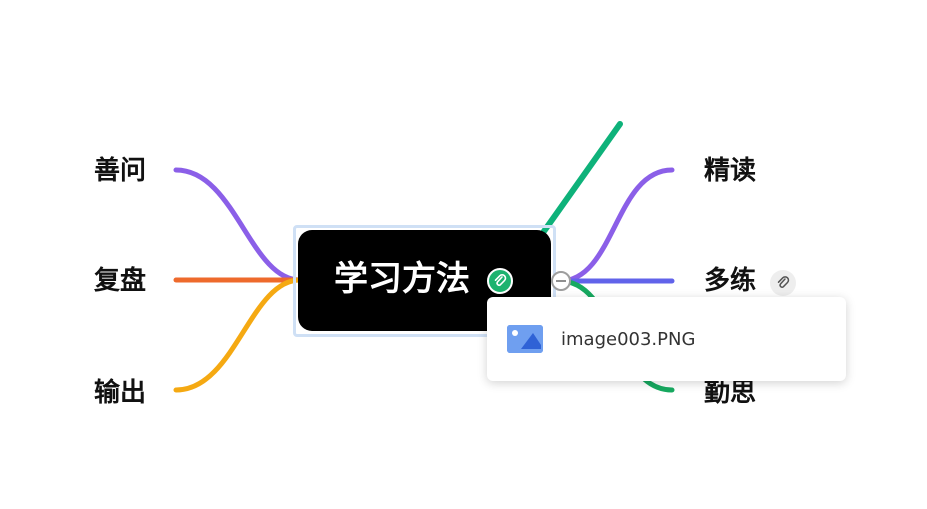 This screenshot has width=927, height=509. What do you see at coordinates (238, 335) in the screenshot?
I see `connector-shuchu` at bounding box center [238, 335].